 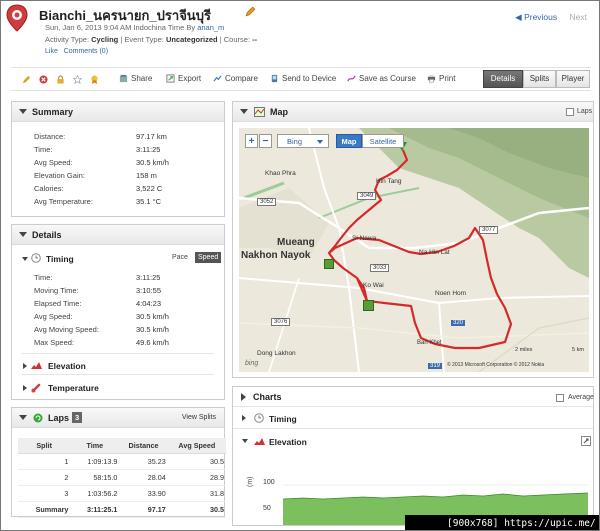 What do you see at coordinates (25, 259) in the screenshot?
I see `timing-collapse-icon` at bounding box center [25, 259].